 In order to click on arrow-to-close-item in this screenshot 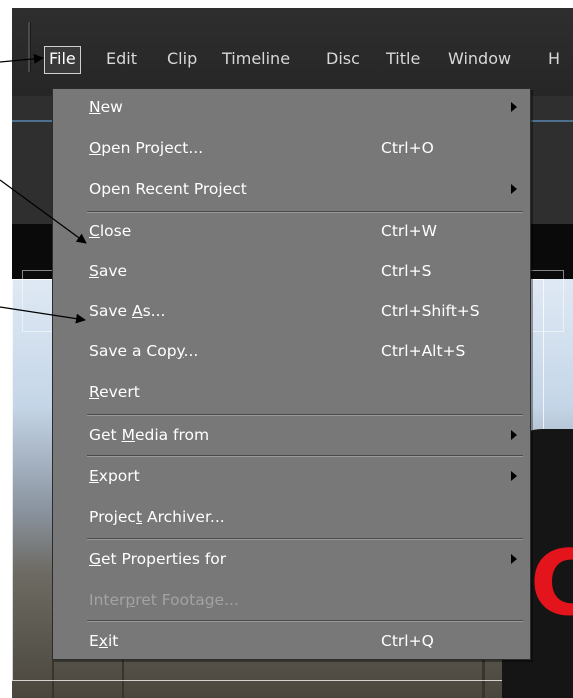, I will do `click(43, 211)`.